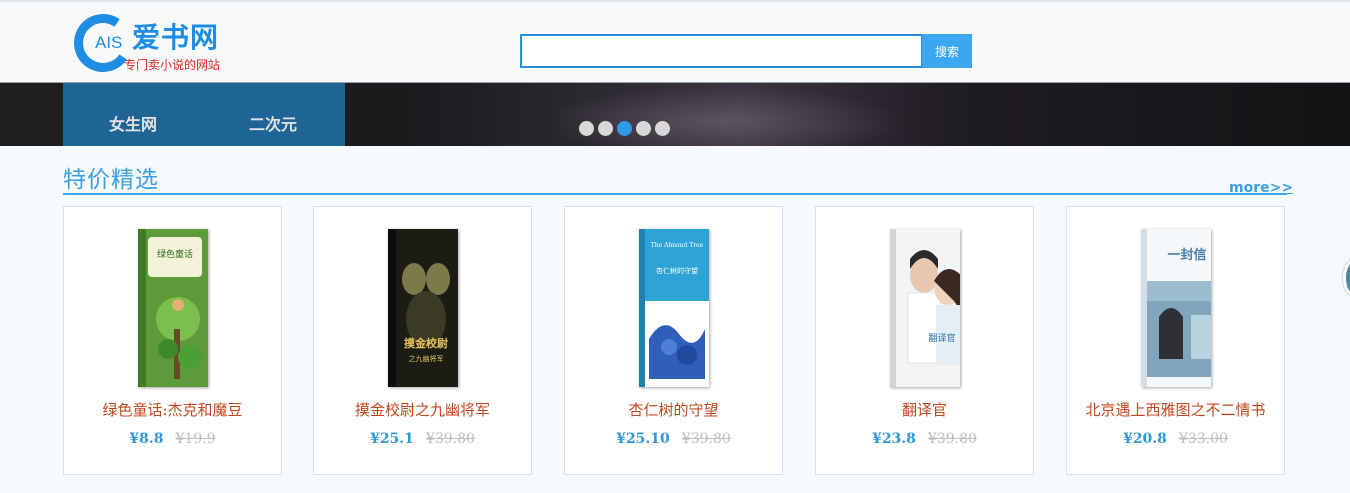  Describe the element at coordinates (721, 51) in the screenshot. I see `search-input` at that location.